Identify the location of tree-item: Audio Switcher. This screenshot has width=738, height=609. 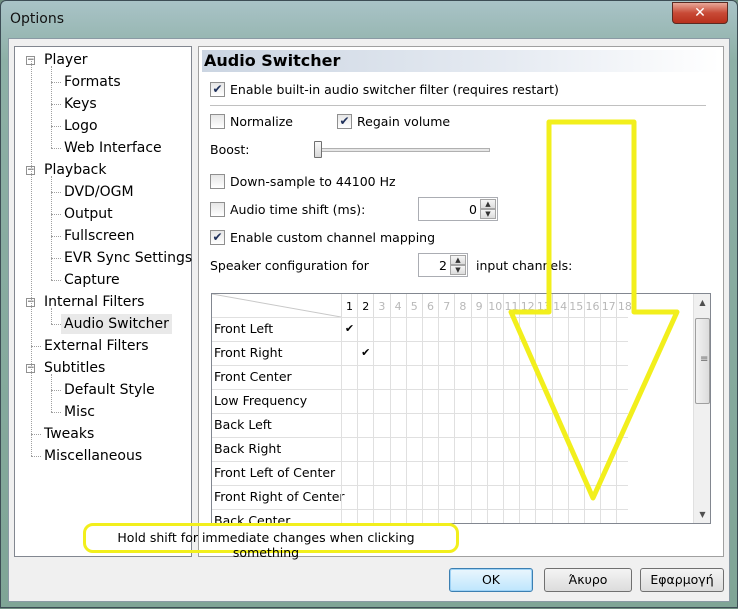
(116, 324).